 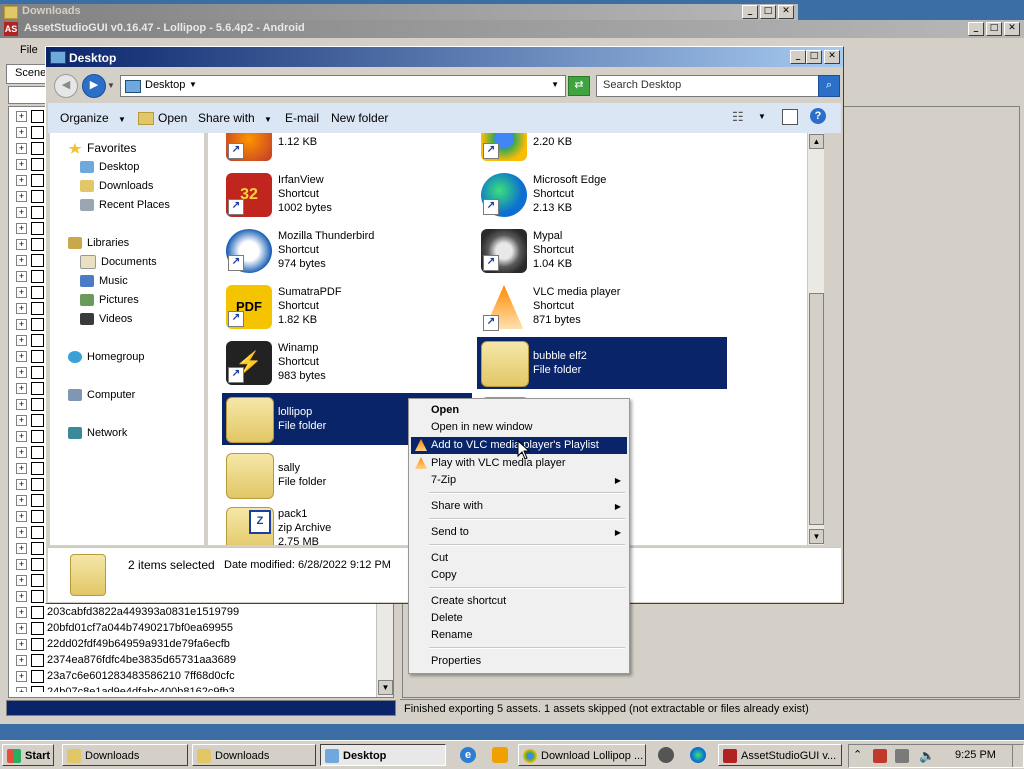 I want to click on file-item-irfanview: 32 ↗ IrfanView Shortcut 1002 bytes, so click(x=347, y=195).